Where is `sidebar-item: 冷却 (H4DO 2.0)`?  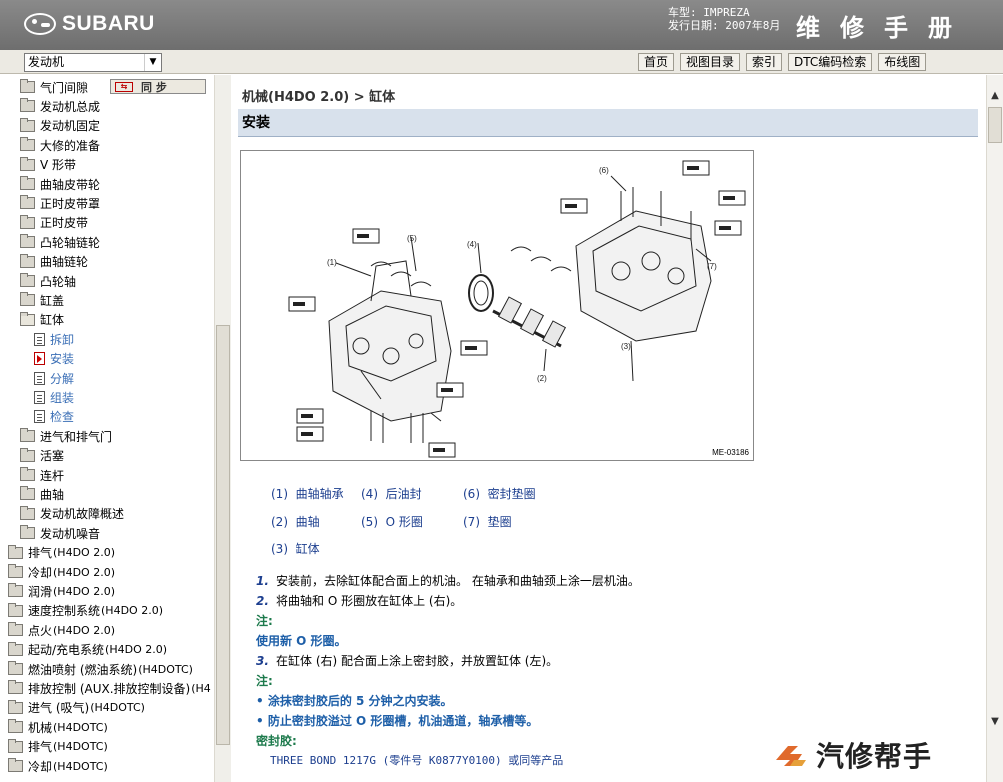
sidebar-item: 冷却 (H4DO 2.0) is located at coordinates (61, 572).